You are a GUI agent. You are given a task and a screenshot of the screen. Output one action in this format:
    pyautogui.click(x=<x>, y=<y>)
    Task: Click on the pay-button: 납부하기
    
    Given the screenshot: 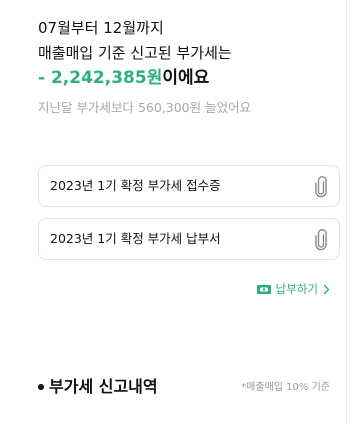 What is the action you would take?
    pyautogui.click(x=293, y=289)
    